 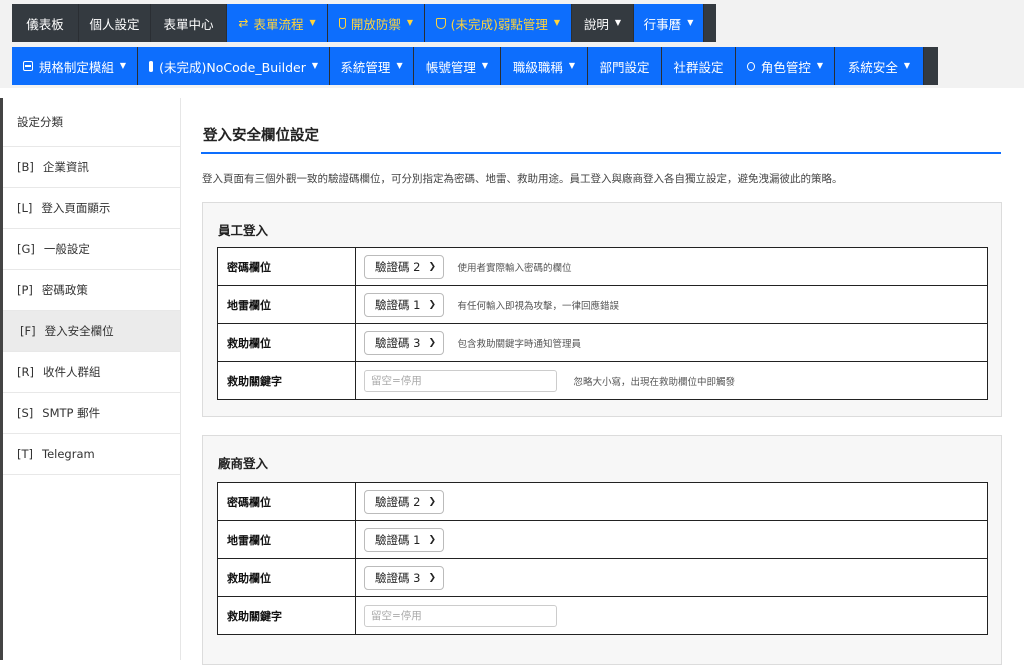 I want to click on field-control: 驗證碼 2 ❯, so click(x=671, y=501).